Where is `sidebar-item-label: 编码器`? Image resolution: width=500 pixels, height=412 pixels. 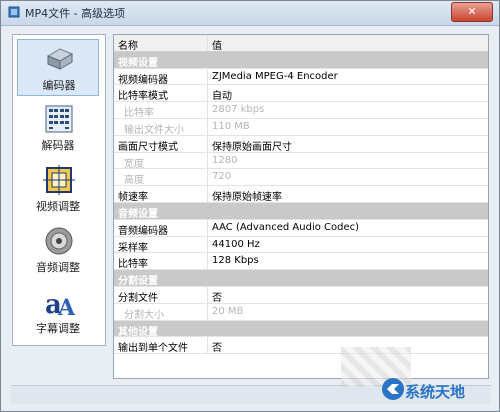 sidebar-item-label: 编码器 is located at coordinates (59, 85).